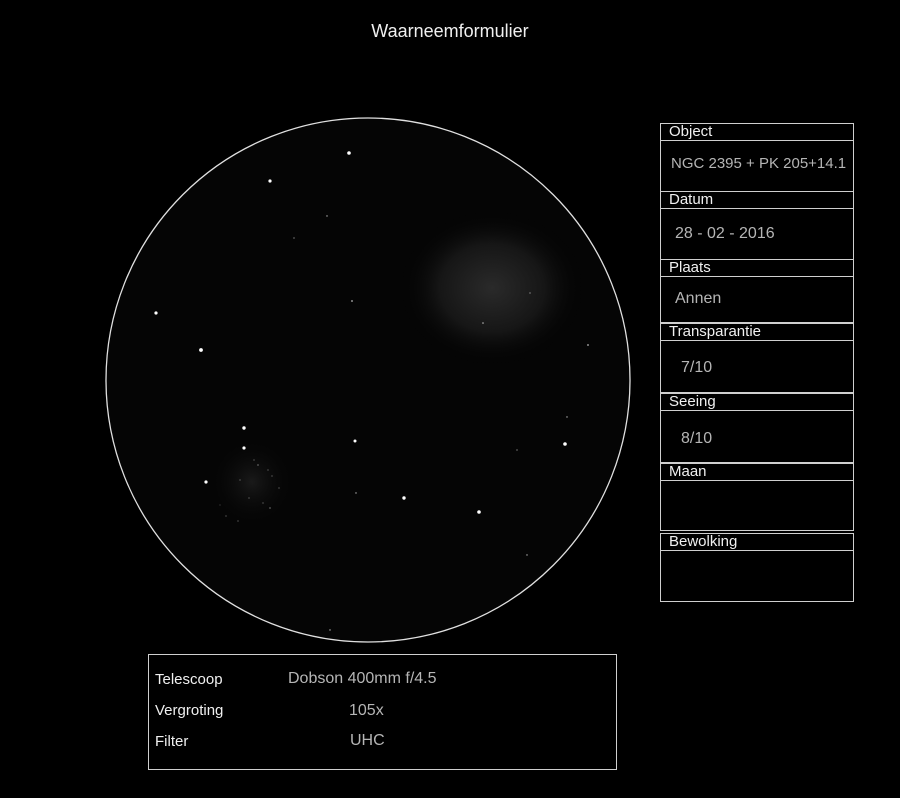 Image resolution: width=900 pixels, height=798 pixels. Describe the element at coordinates (366, 710) in the screenshot. I see `equipment-value: 105x` at that location.